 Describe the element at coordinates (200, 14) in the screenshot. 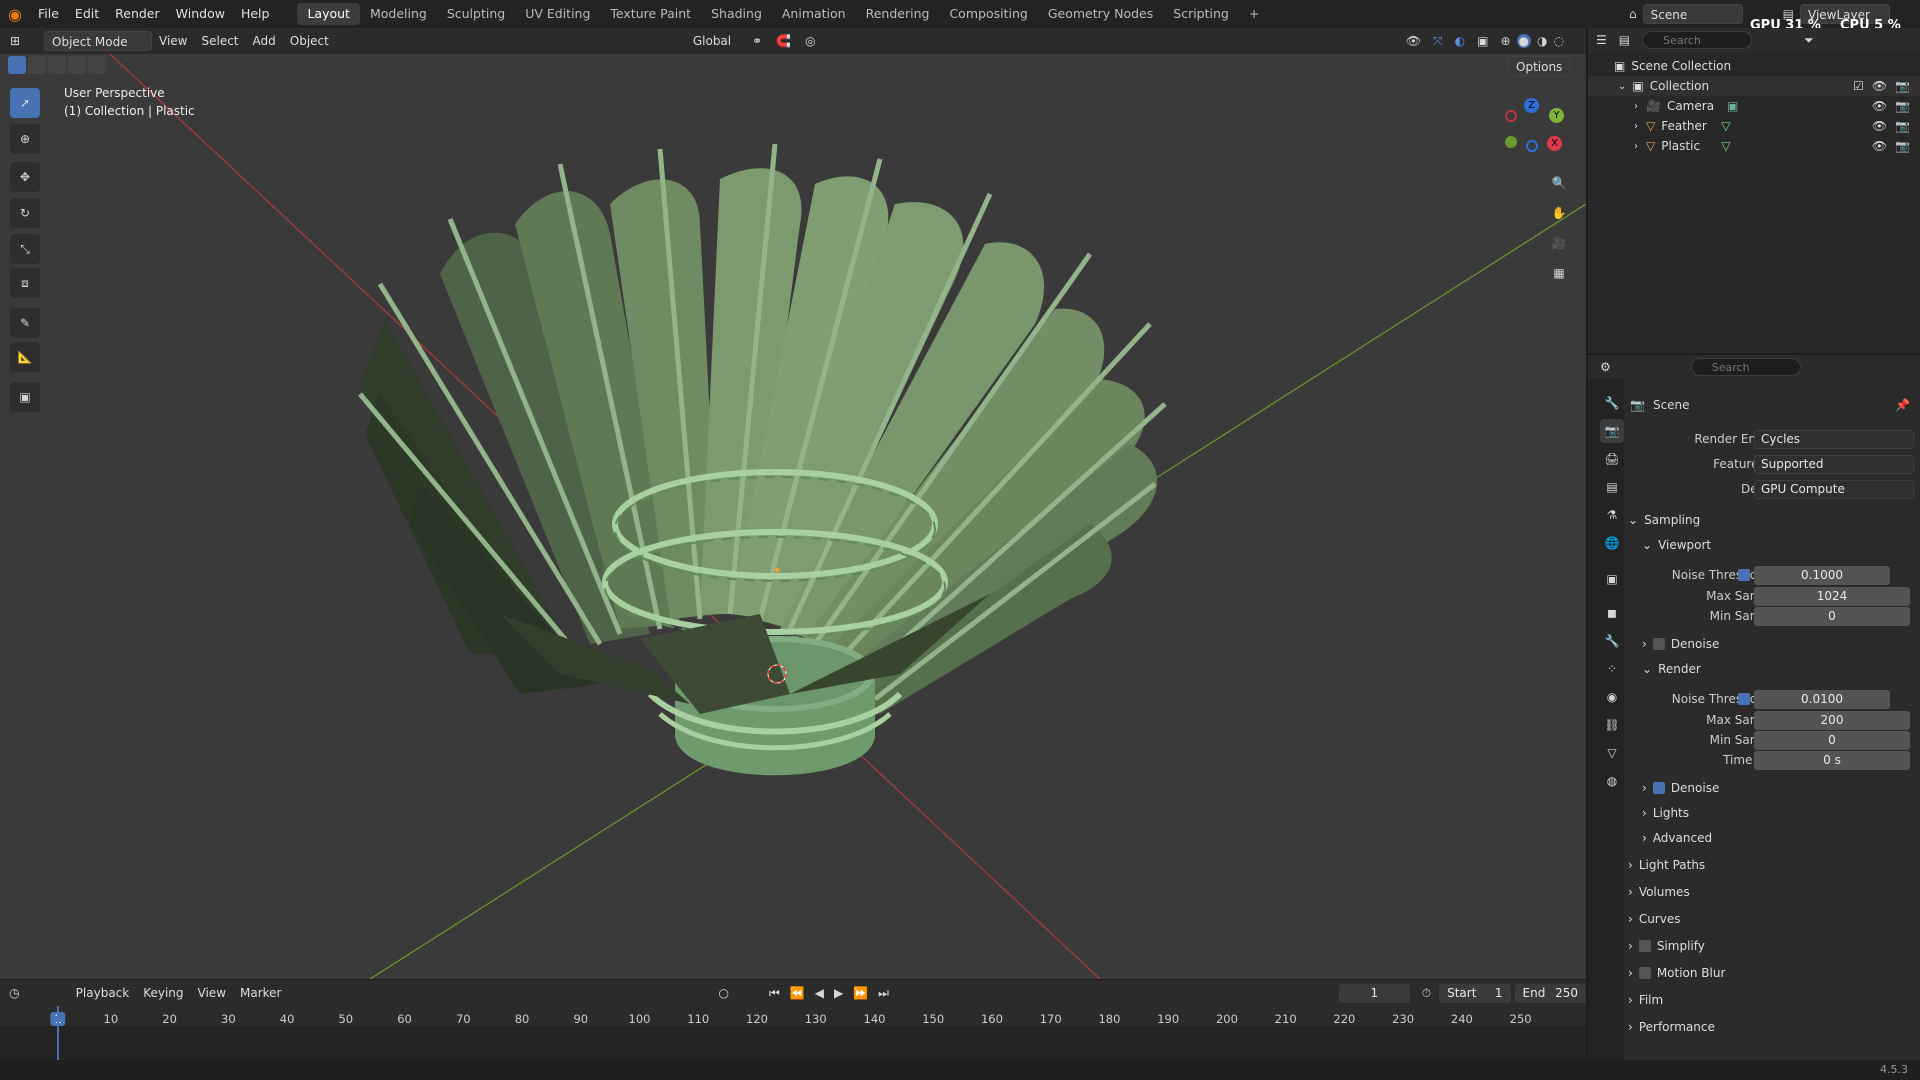

I see `menu-window: Window` at that location.